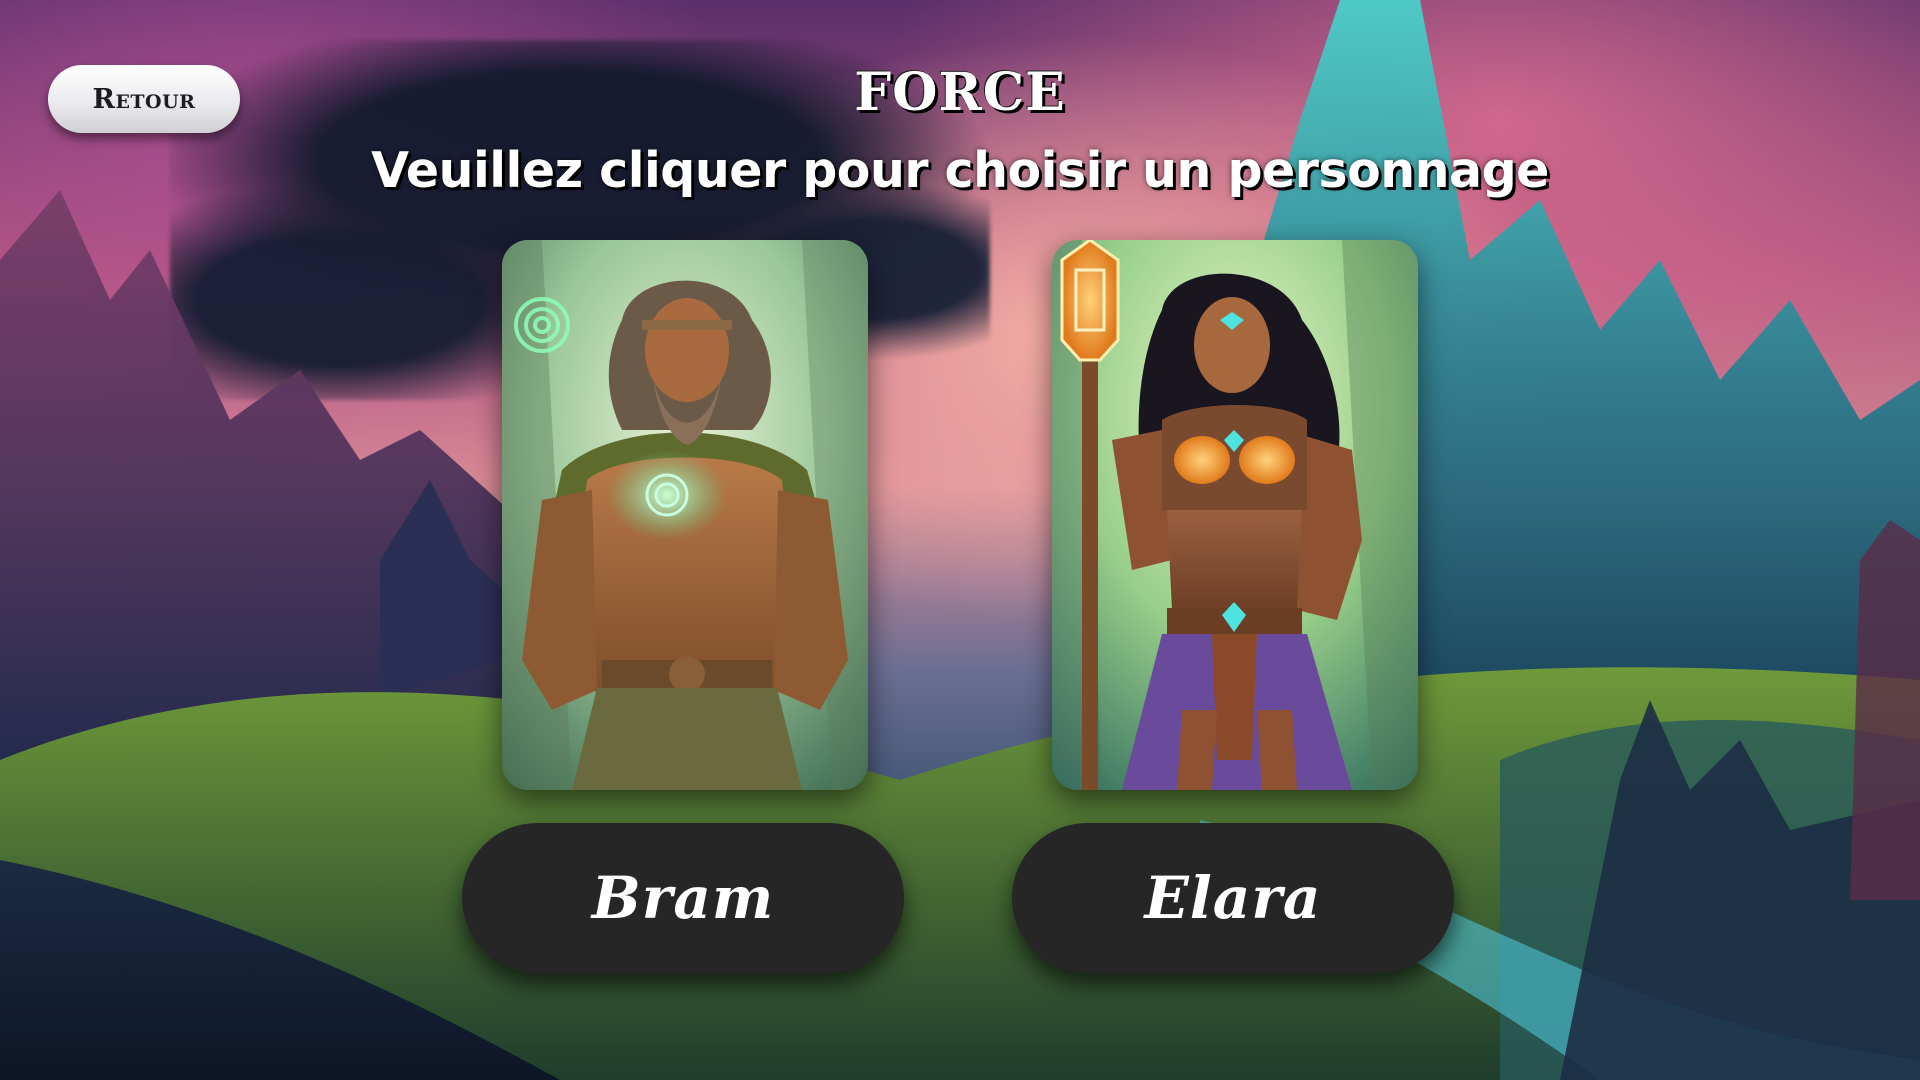 Image resolution: width=1920 pixels, height=1080 pixels. Describe the element at coordinates (1233, 898) in the screenshot. I see `select-elara-button: Elara` at that location.